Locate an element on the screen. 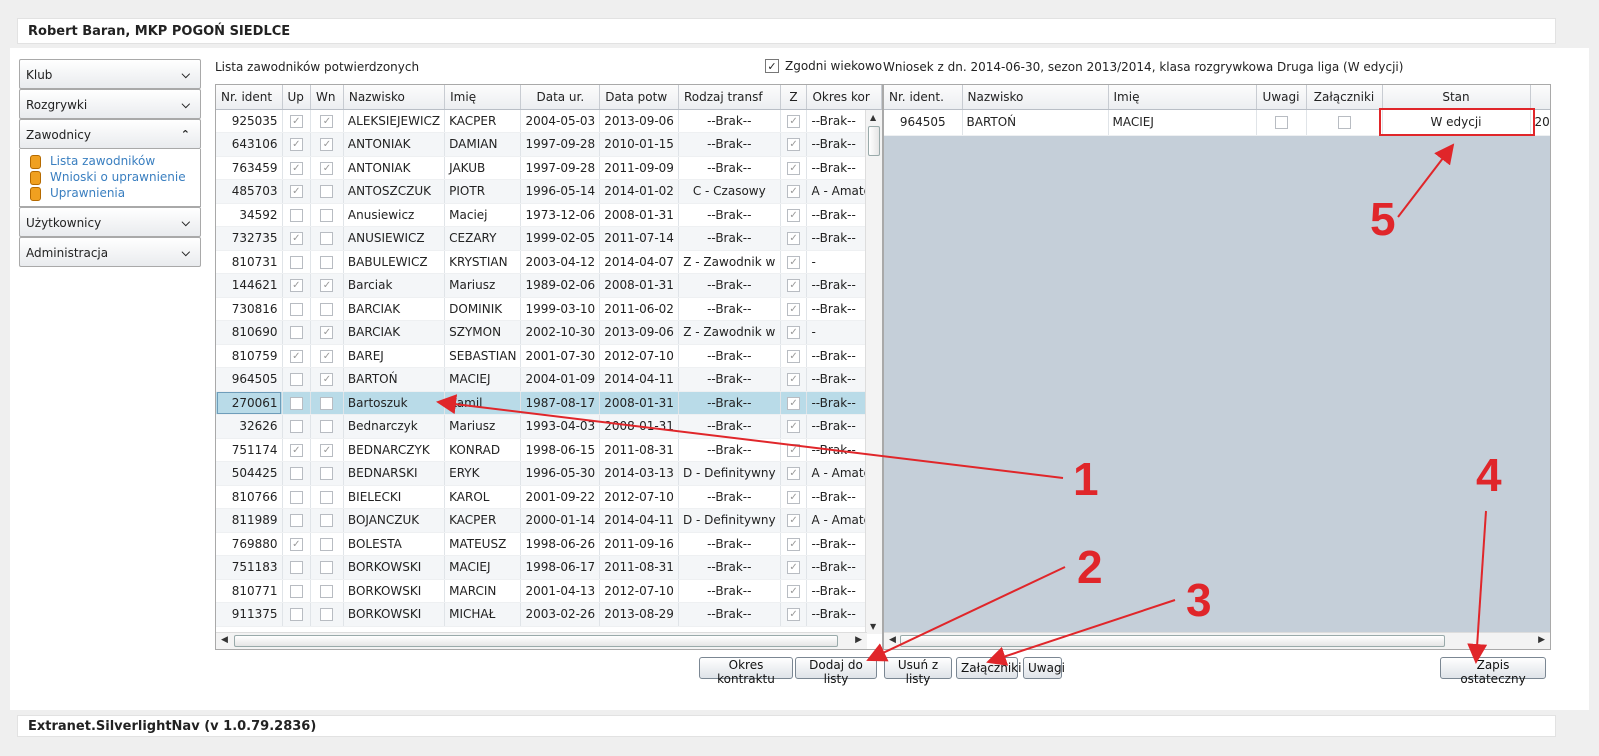  column-header: Z is located at coordinates (794, 97).